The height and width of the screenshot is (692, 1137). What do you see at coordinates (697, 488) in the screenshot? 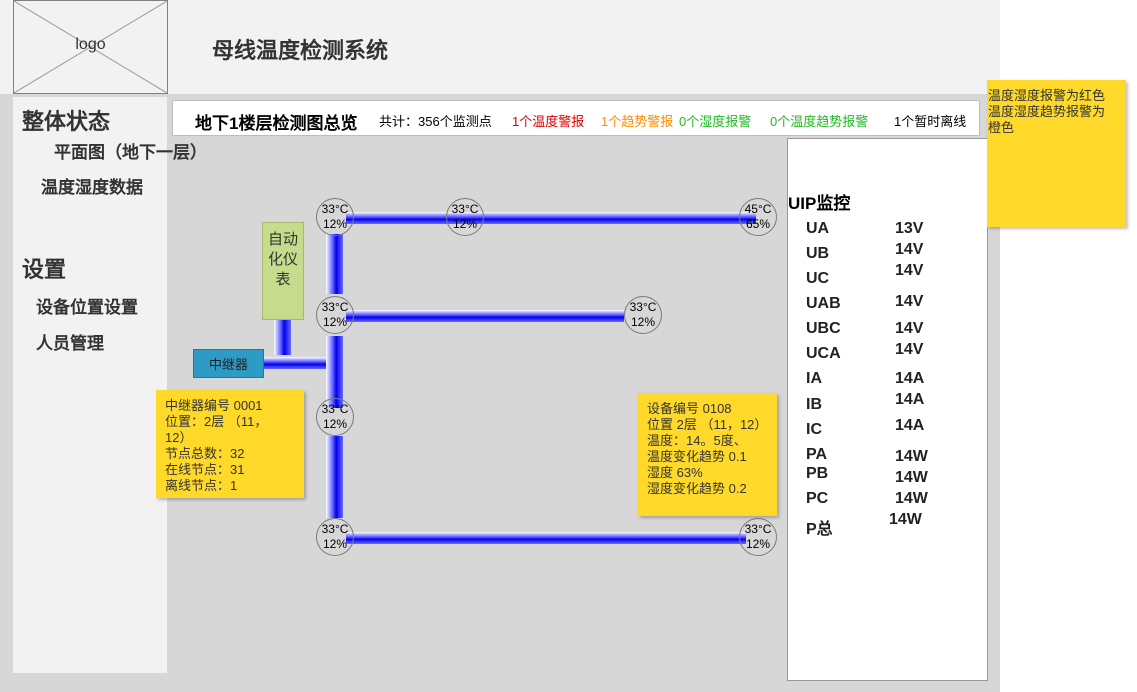
I see `note-line: 湿度变化趋势 0.2` at bounding box center [697, 488].